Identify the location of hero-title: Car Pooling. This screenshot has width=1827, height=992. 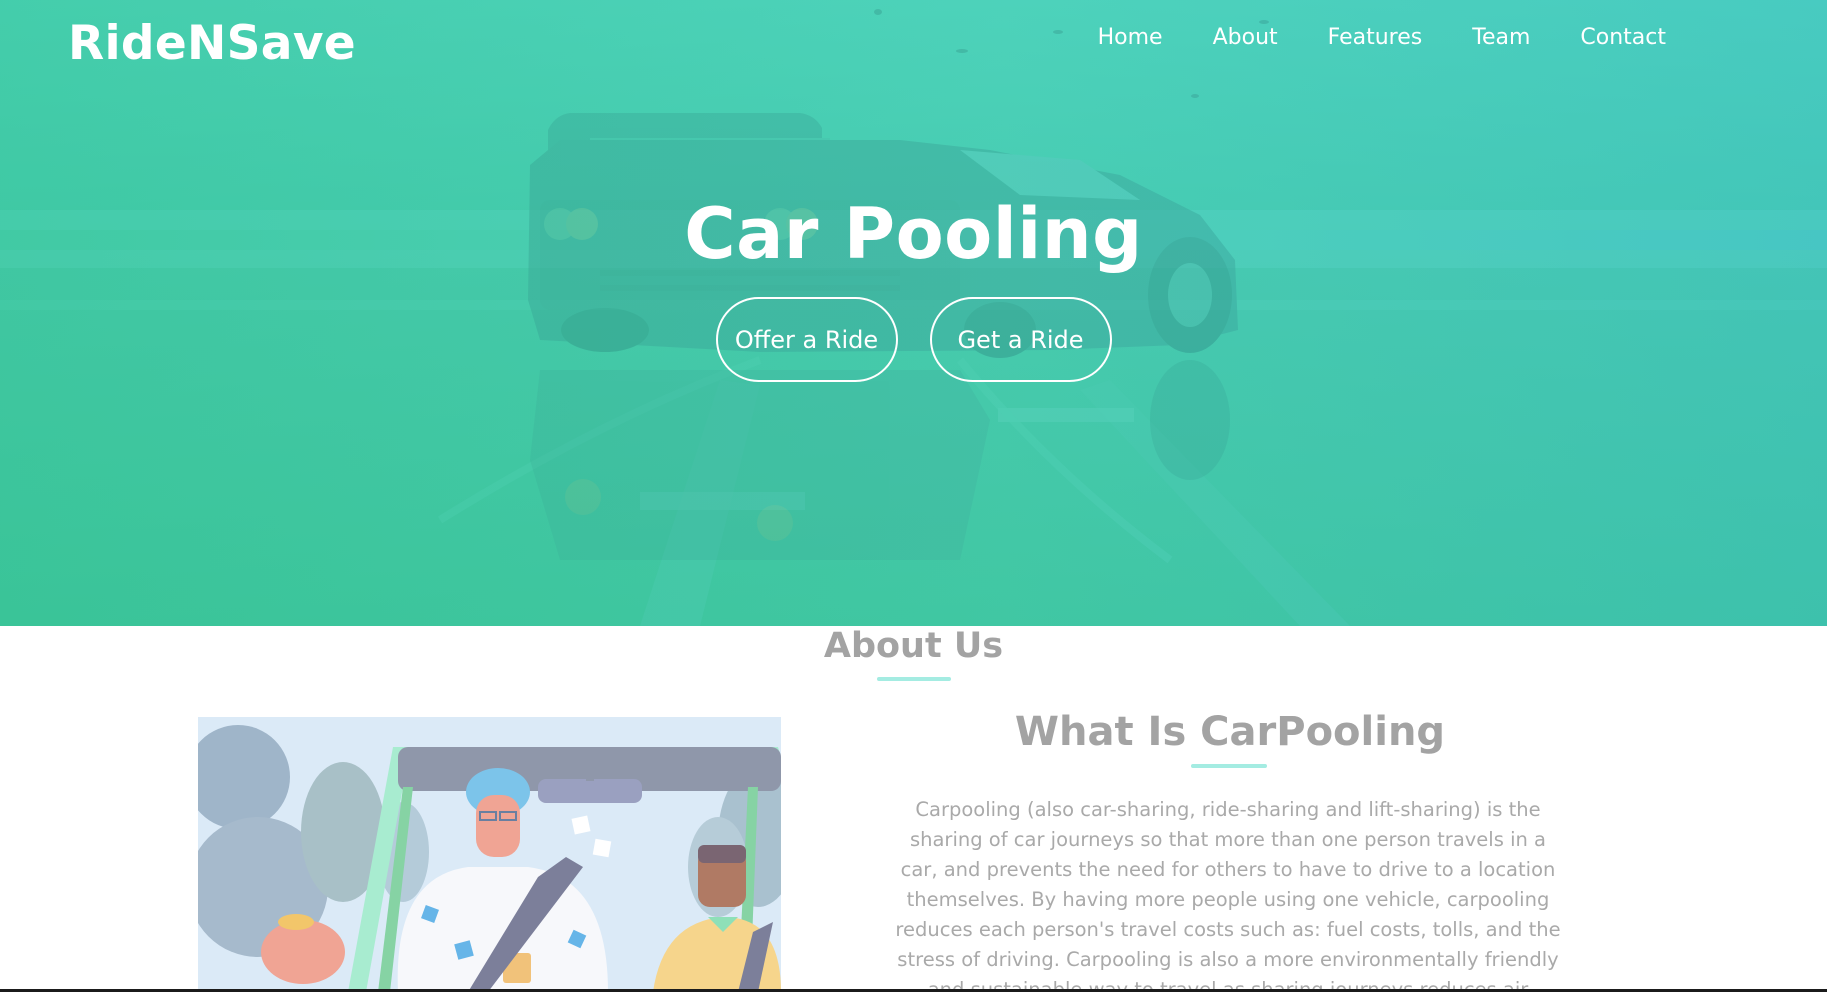
(913, 234).